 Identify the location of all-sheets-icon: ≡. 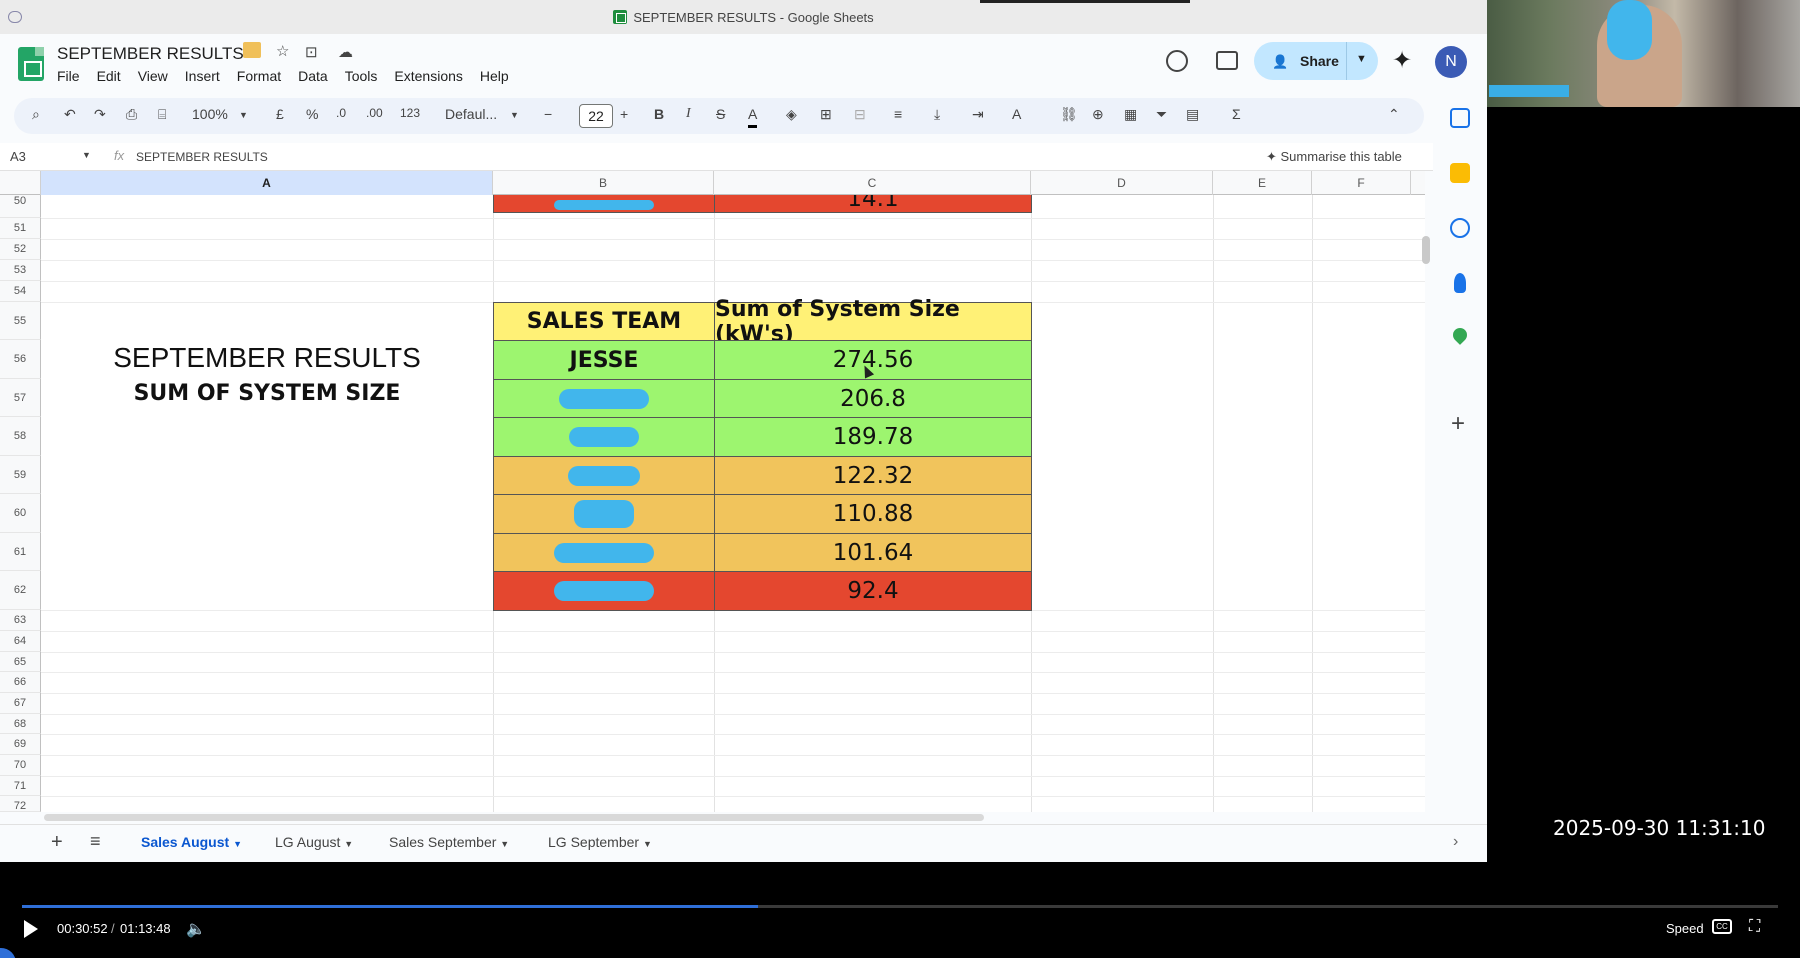
(95, 841).